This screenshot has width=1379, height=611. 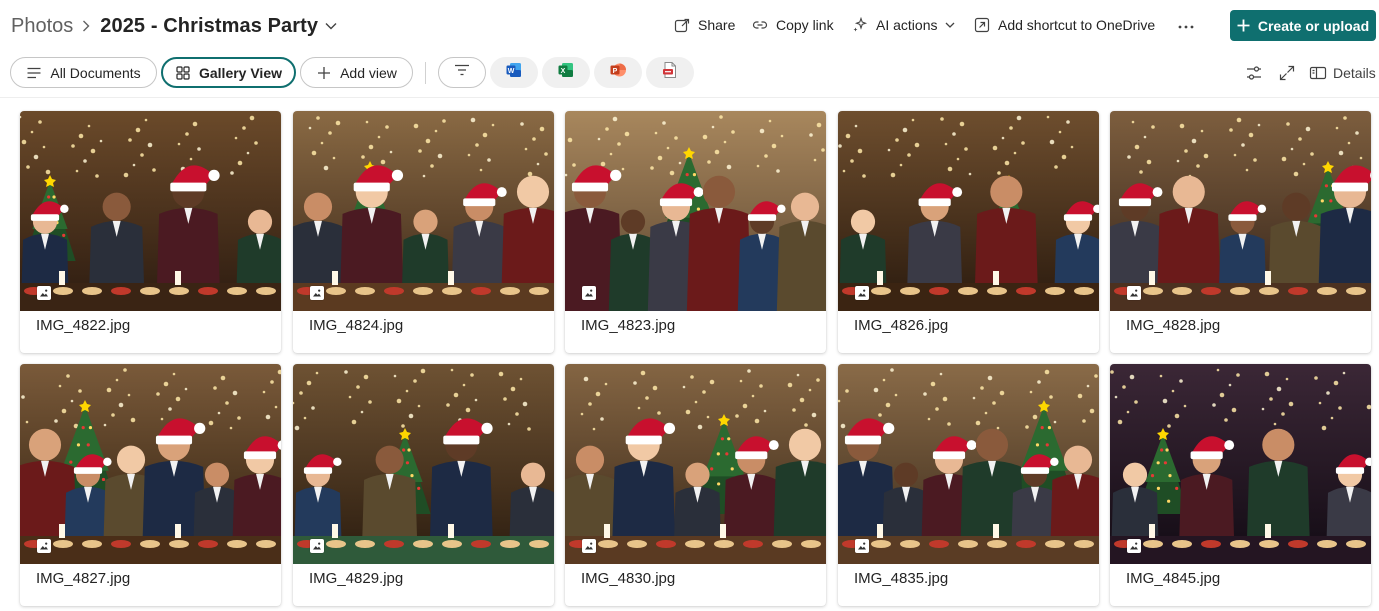 I want to click on add-view-button: Add view, so click(x=356, y=72).